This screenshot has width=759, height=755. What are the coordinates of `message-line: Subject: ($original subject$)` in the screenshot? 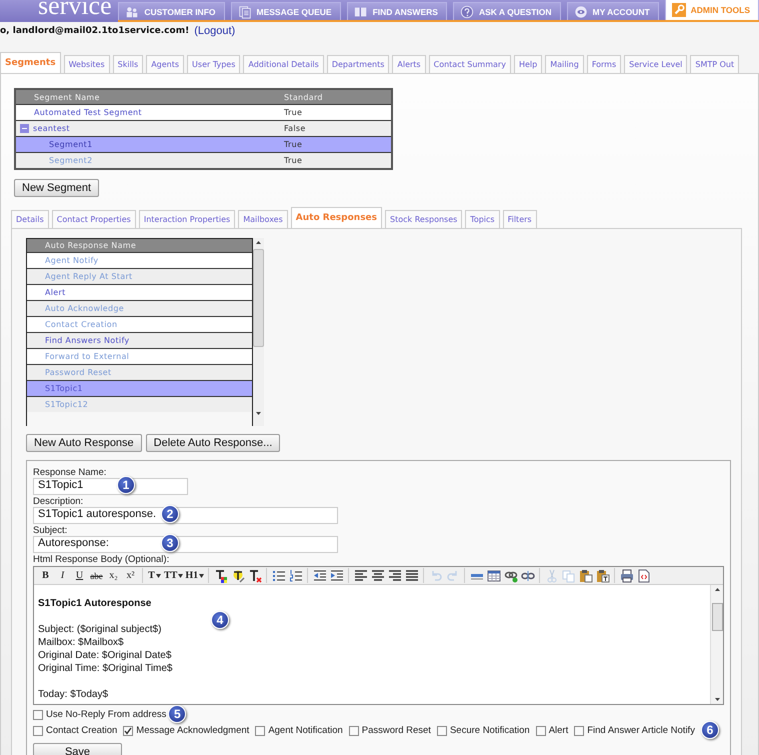 It's located at (100, 629).